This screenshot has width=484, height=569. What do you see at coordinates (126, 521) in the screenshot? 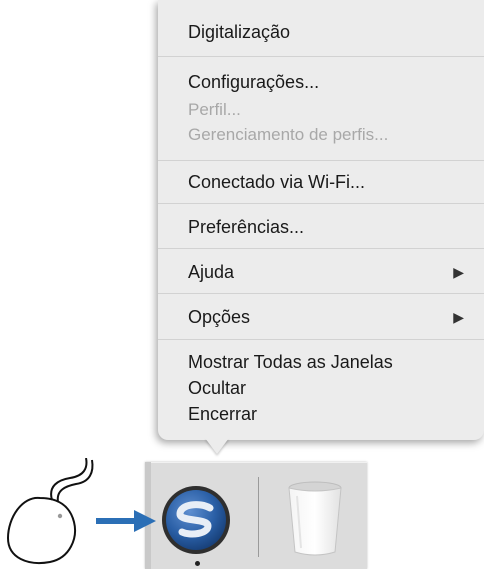
I see `pointer-arrow-icon` at bounding box center [126, 521].